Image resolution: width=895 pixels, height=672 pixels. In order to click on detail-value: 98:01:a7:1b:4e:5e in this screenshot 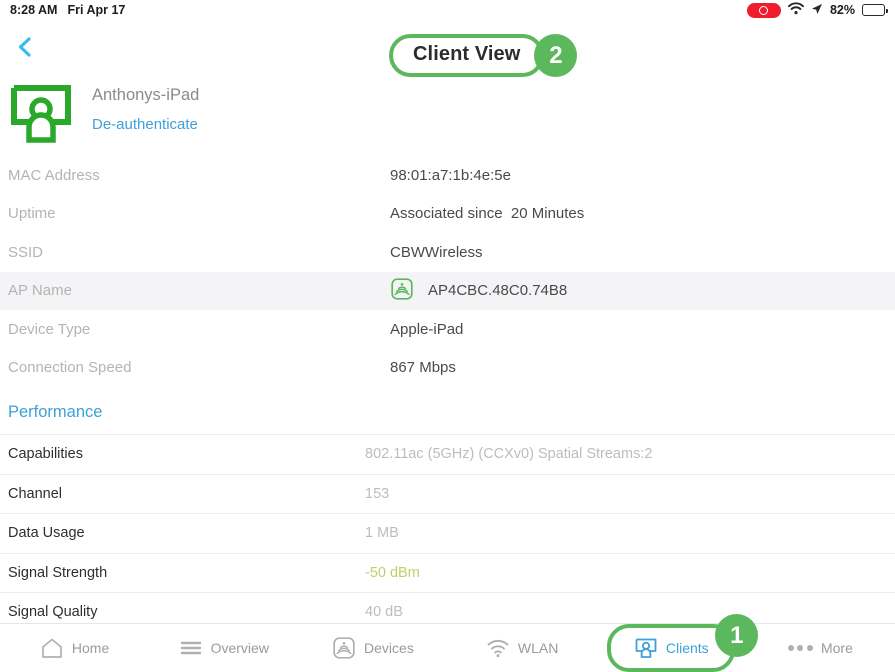, I will do `click(450, 175)`.